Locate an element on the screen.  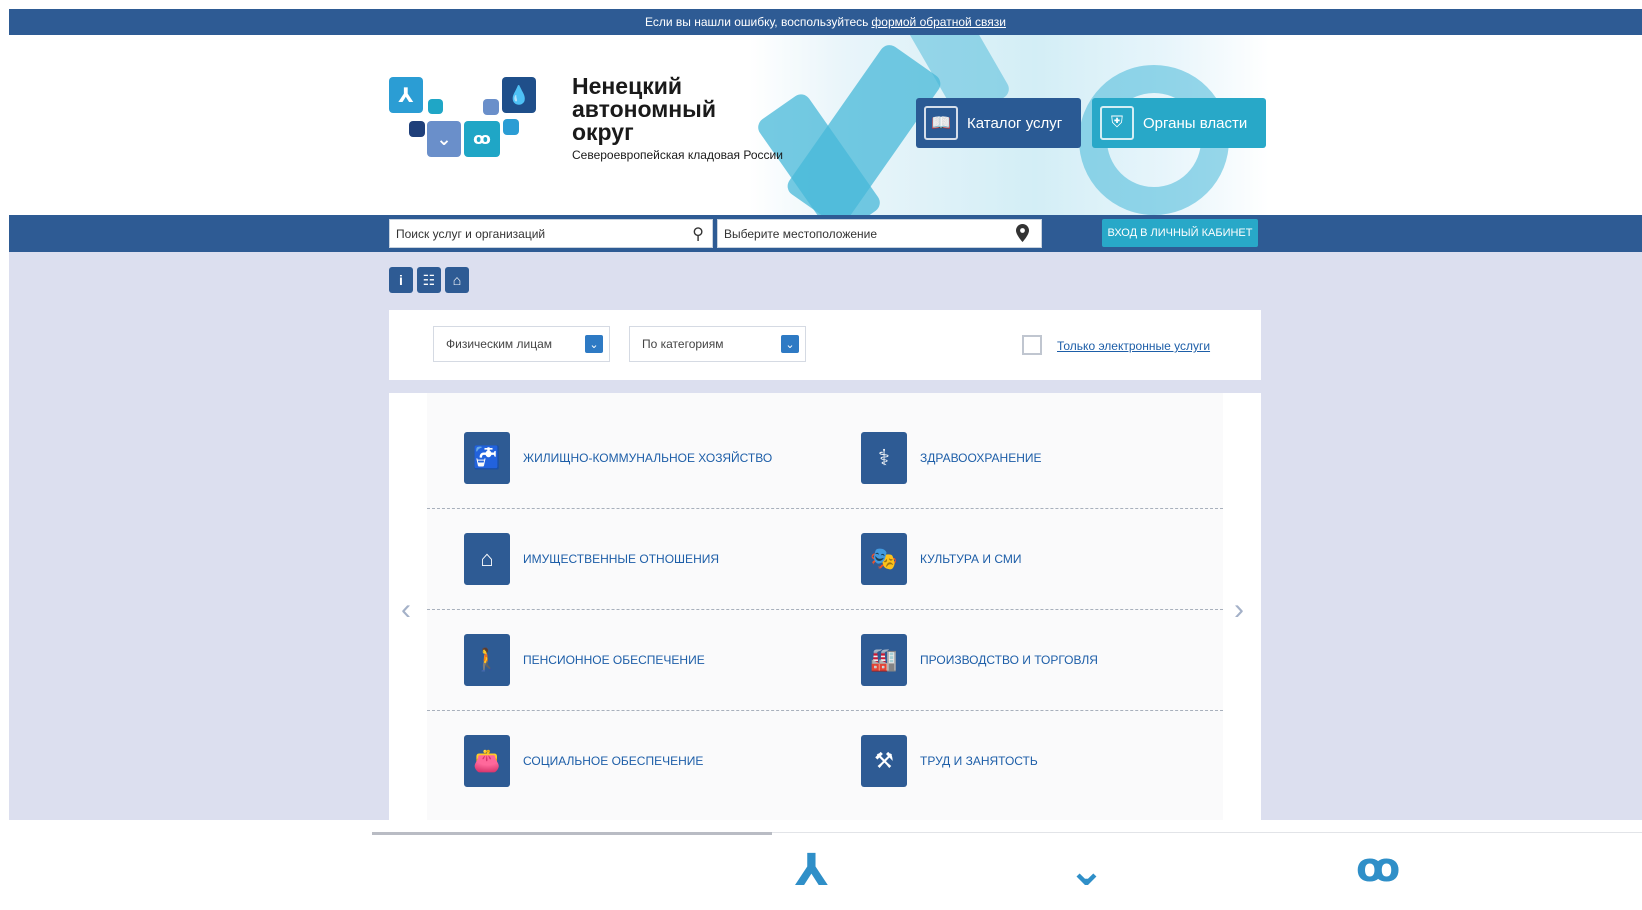
category-industry: 🏭 ПРОИЗВОДСТВО И ТОРГОВЛЯ is located at coordinates (979, 660).